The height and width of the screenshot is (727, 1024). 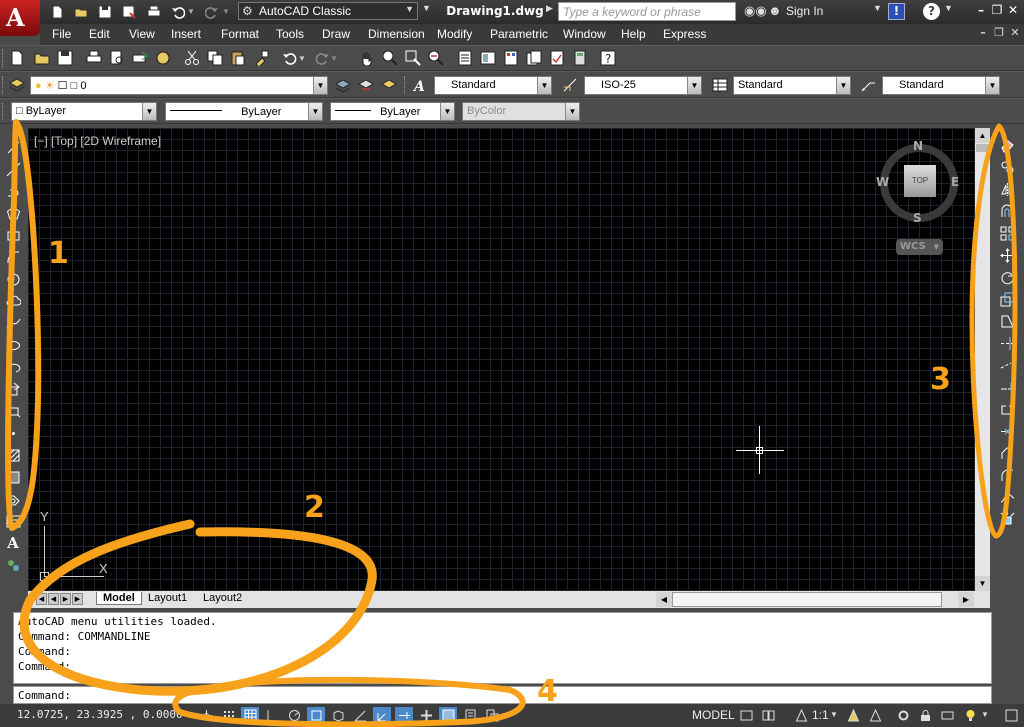 I want to click on ortho-mode-icon, so click(x=272, y=715).